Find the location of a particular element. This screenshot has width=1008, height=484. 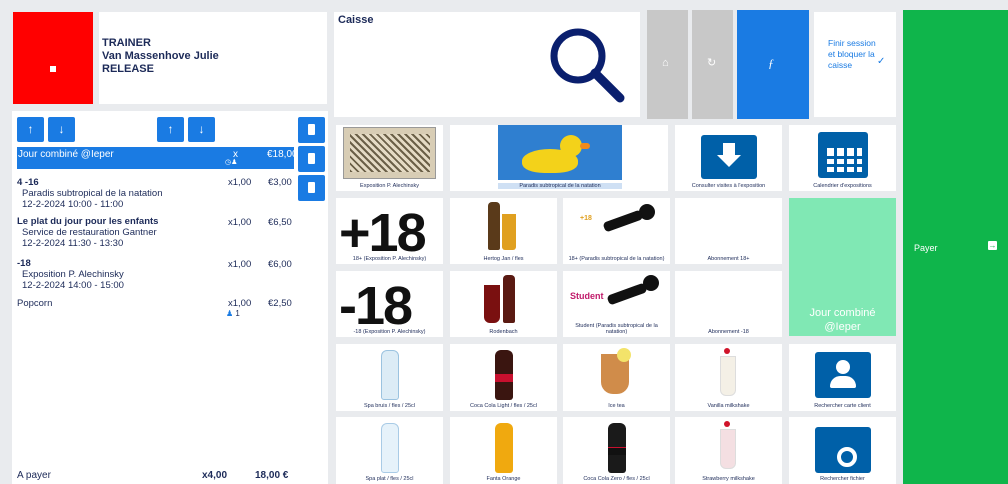

tile-coca-cola-zero: Coca Cola Zero / fles / 25cl is located at coordinates (616, 450).